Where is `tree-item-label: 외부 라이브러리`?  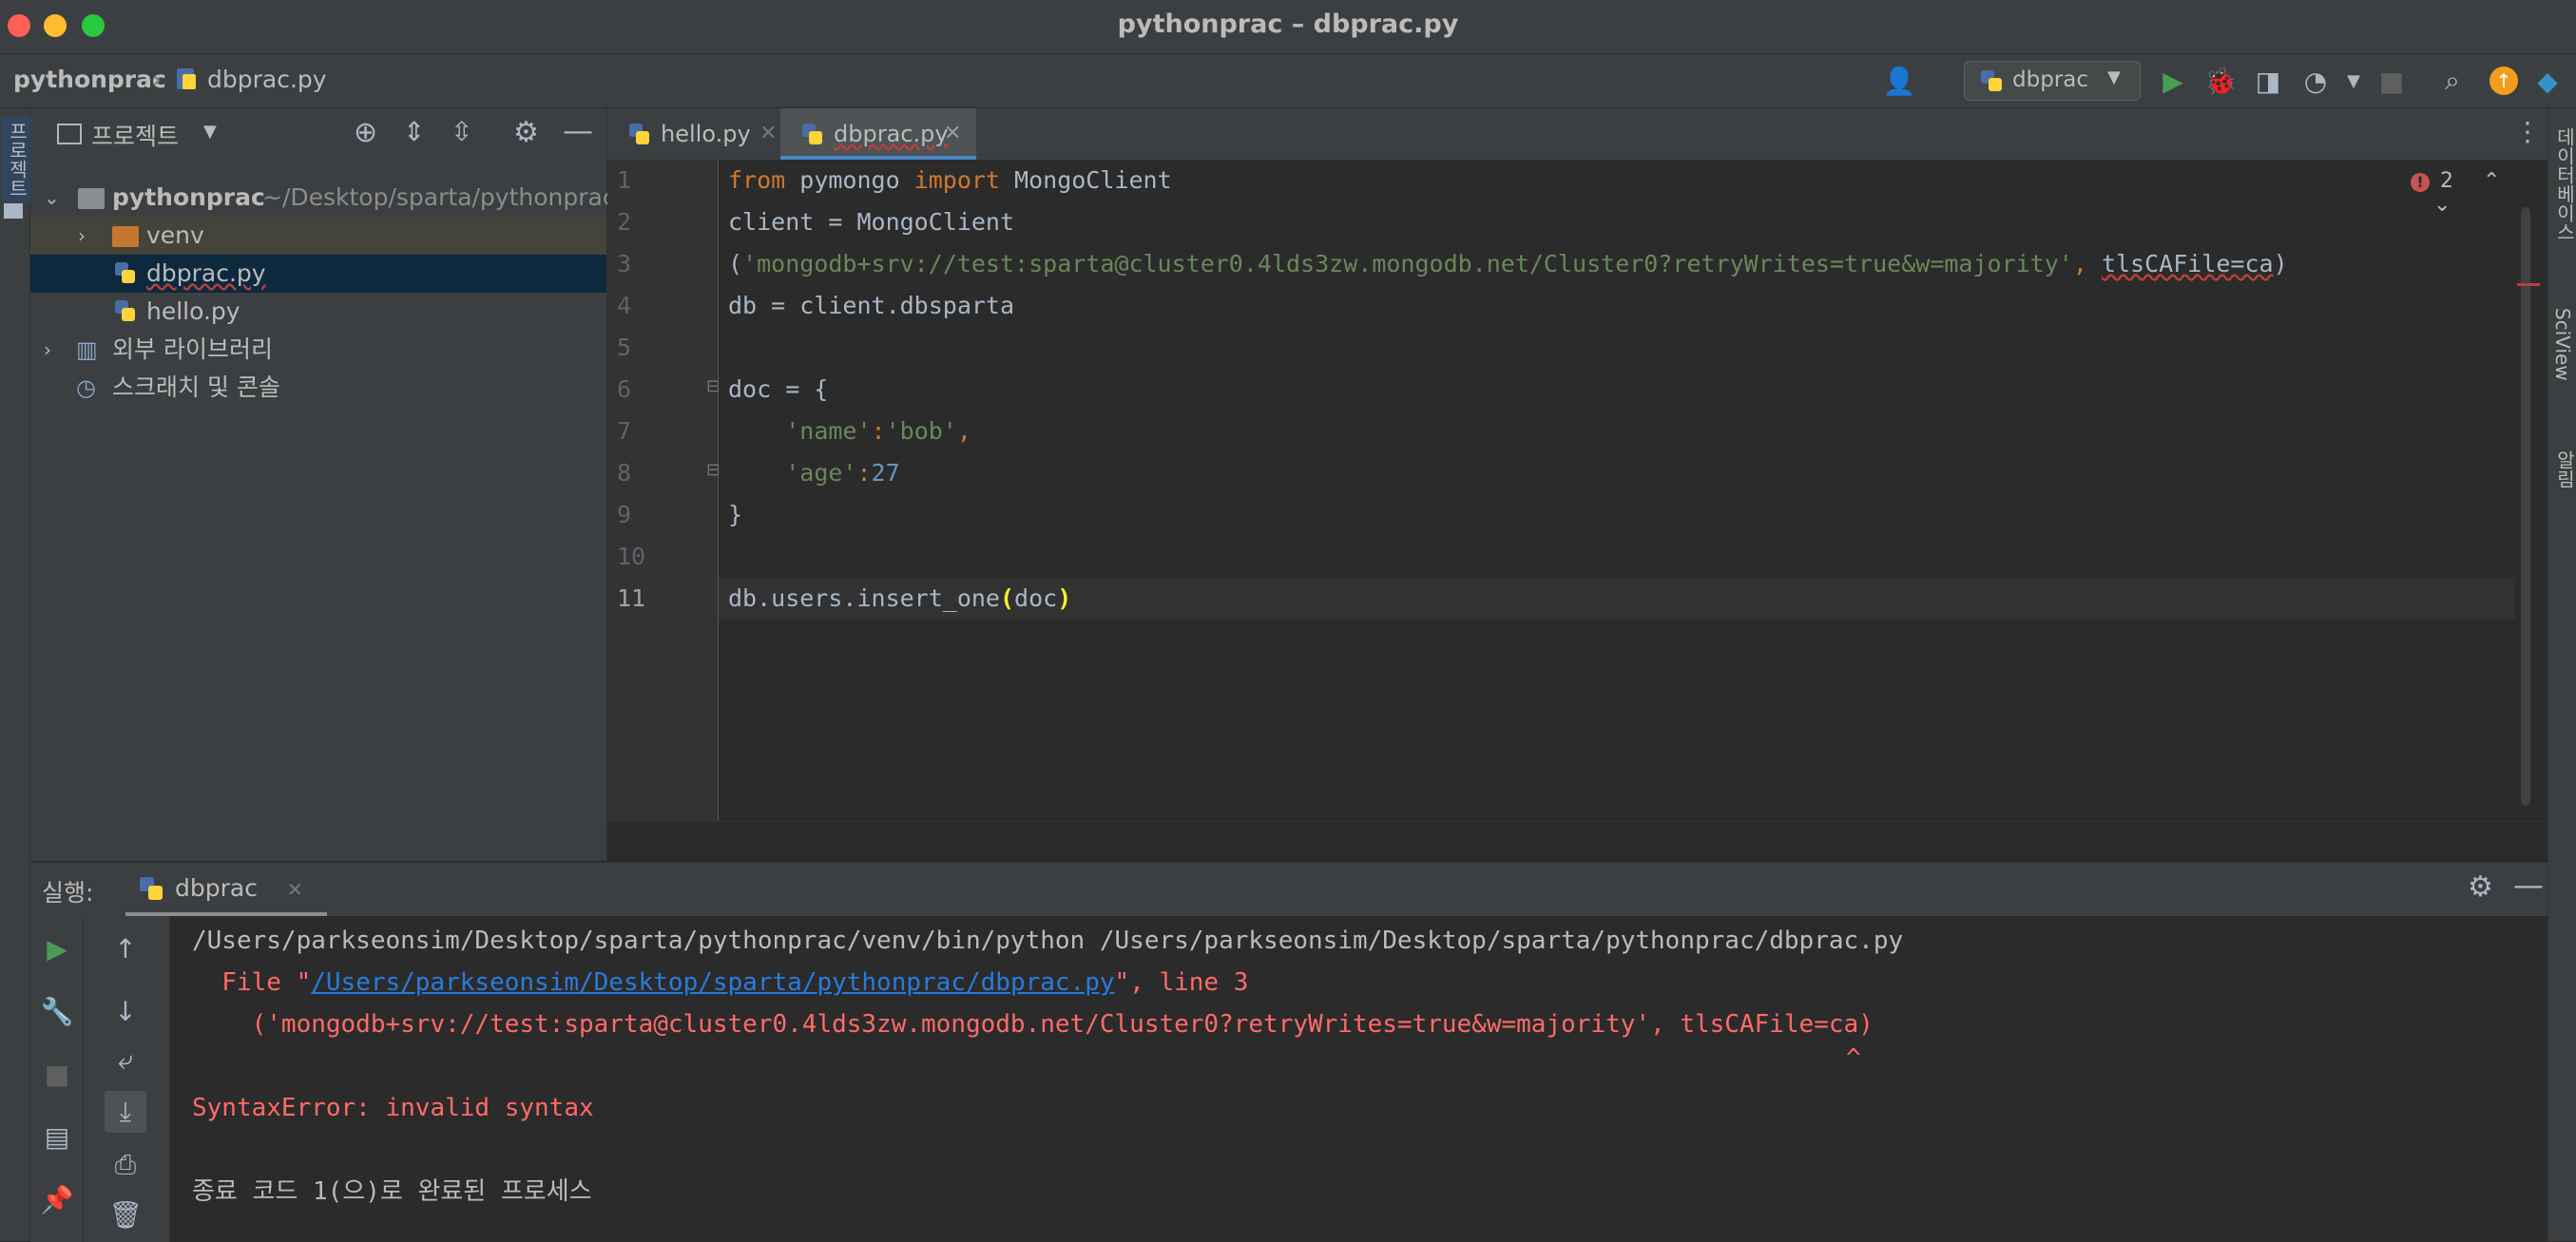
tree-item-label: 외부 라이브러리 is located at coordinates (192, 349).